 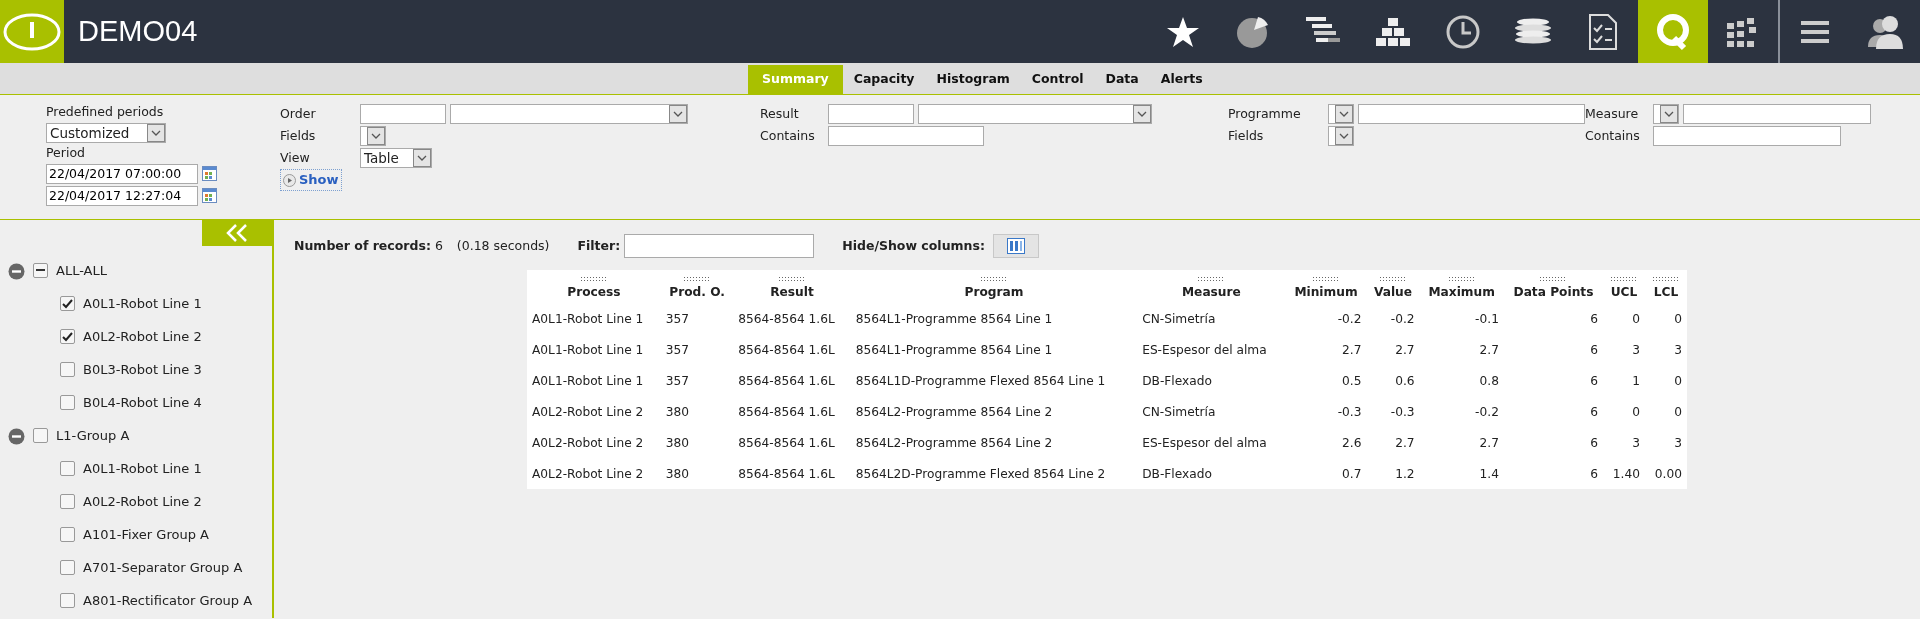 What do you see at coordinates (142, 369) in the screenshot?
I see `tree-item: B0L3-Robot Line 3` at bounding box center [142, 369].